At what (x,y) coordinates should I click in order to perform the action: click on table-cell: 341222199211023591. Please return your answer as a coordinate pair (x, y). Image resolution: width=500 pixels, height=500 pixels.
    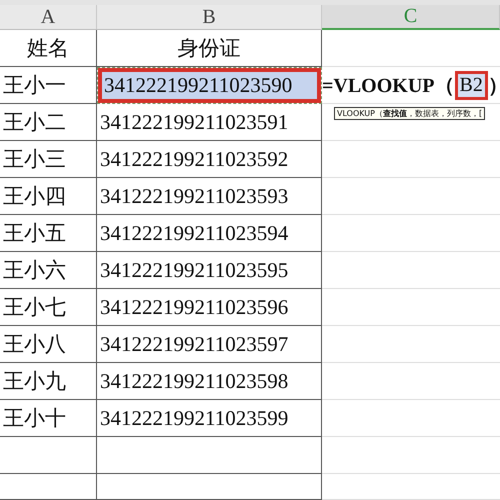
    Looking at the image, I should click on (209, 122).